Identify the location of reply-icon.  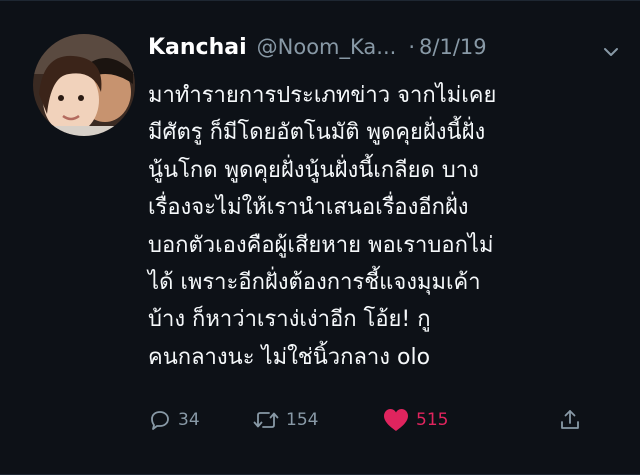
(160, 420).